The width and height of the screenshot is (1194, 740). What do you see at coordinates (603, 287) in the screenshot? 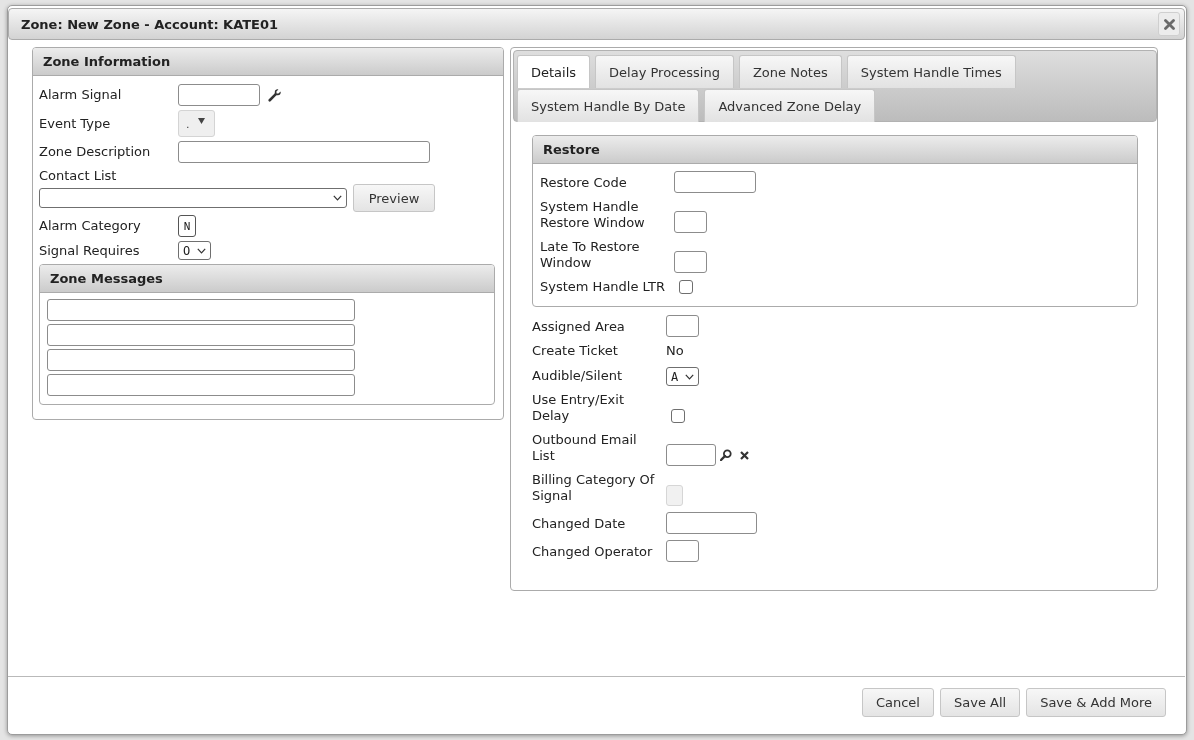
I see `field-label: System Handle LTR` at bounding box center [603, 287].